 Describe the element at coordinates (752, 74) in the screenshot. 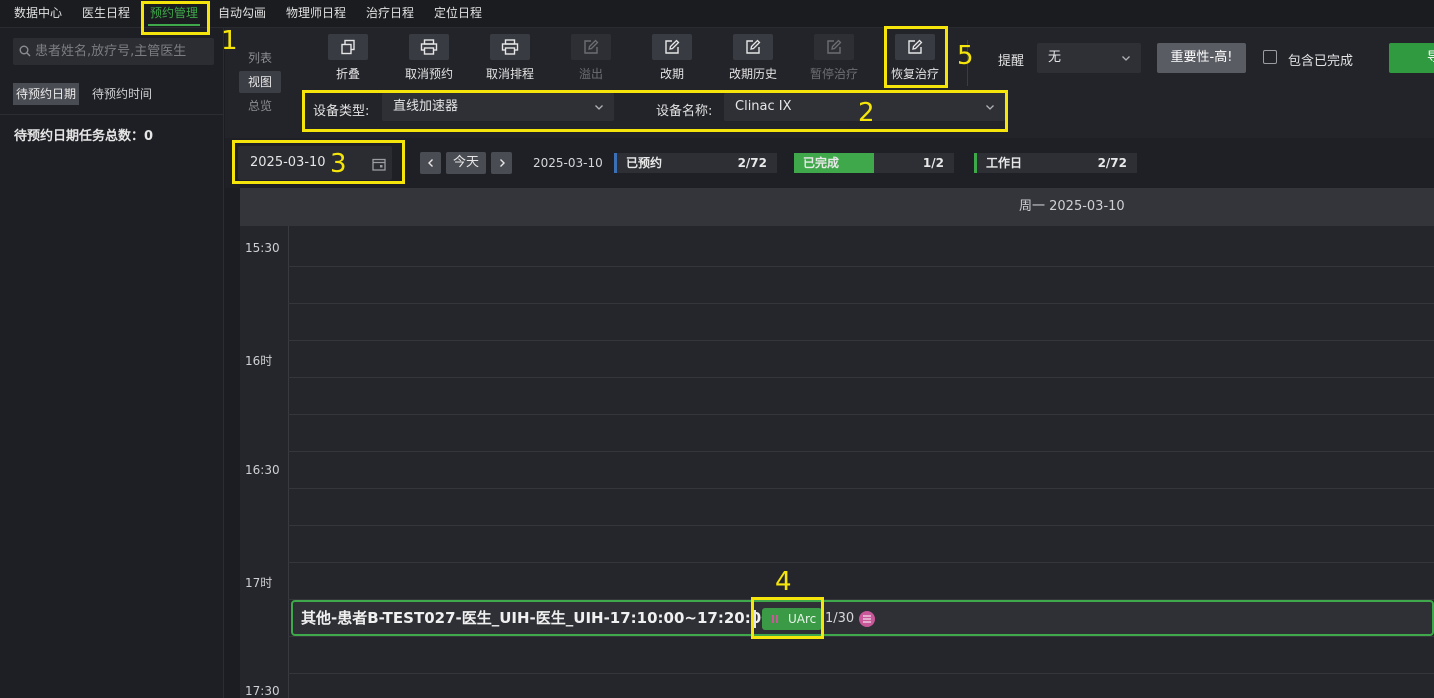

I see `reschedule-history-label: 改期历史` at that location.